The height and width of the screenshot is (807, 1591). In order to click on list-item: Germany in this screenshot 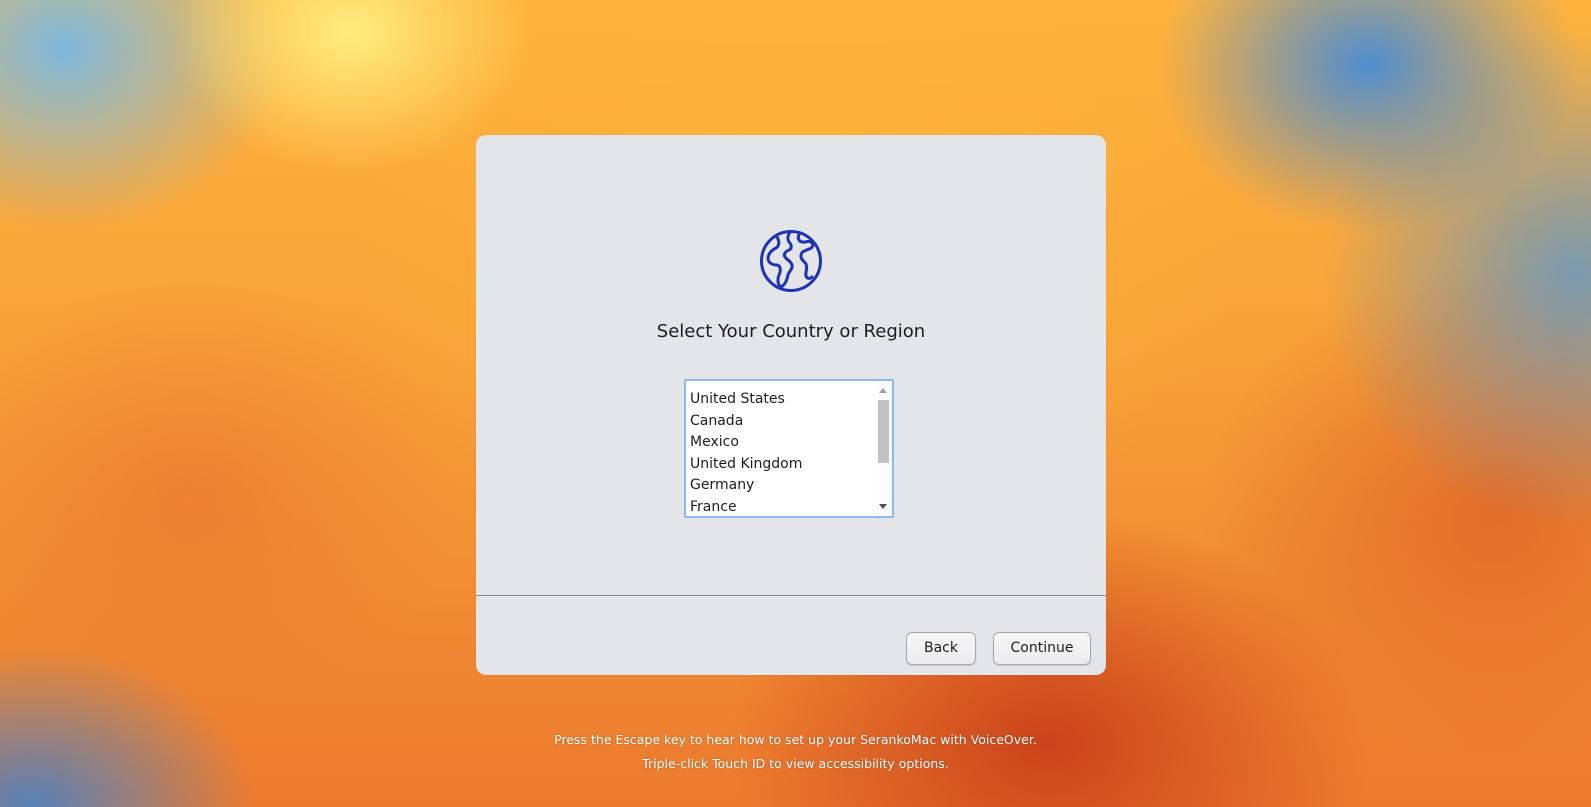, I will do `click(746, 486)`.